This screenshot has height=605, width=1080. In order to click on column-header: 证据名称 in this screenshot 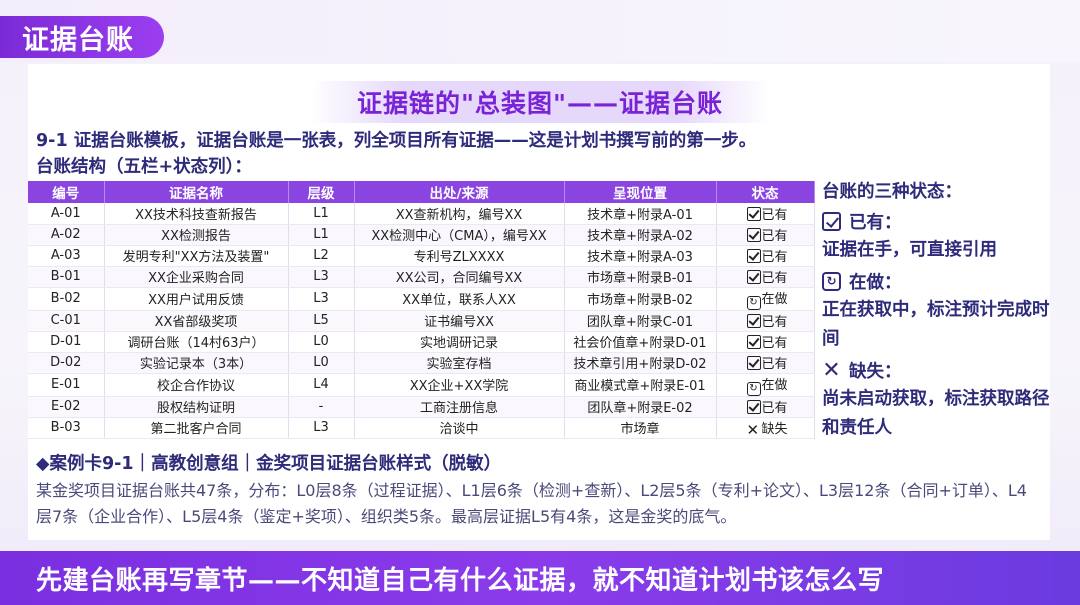, I will do `click(196, 192)`.